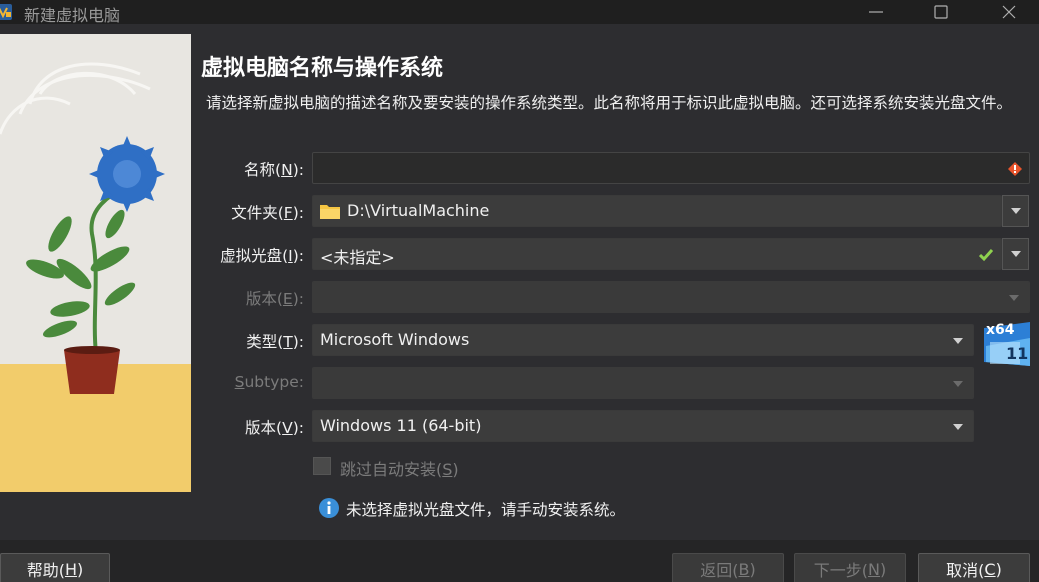  Describe the element at coordinates (1015, 169) in the screenshot. I see `error-diamond-icon` at that location.